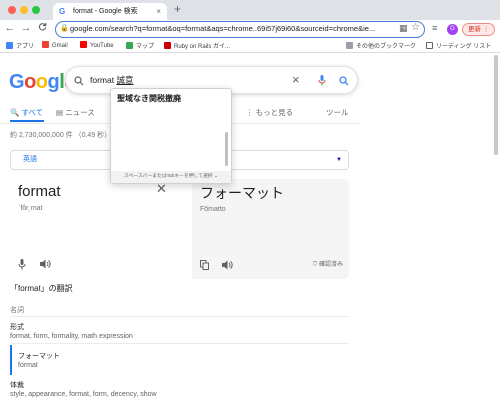 Image resolution: width=500 pixels, height=408 pixels. I want to click on reading-list-icon, so click(429, 45).